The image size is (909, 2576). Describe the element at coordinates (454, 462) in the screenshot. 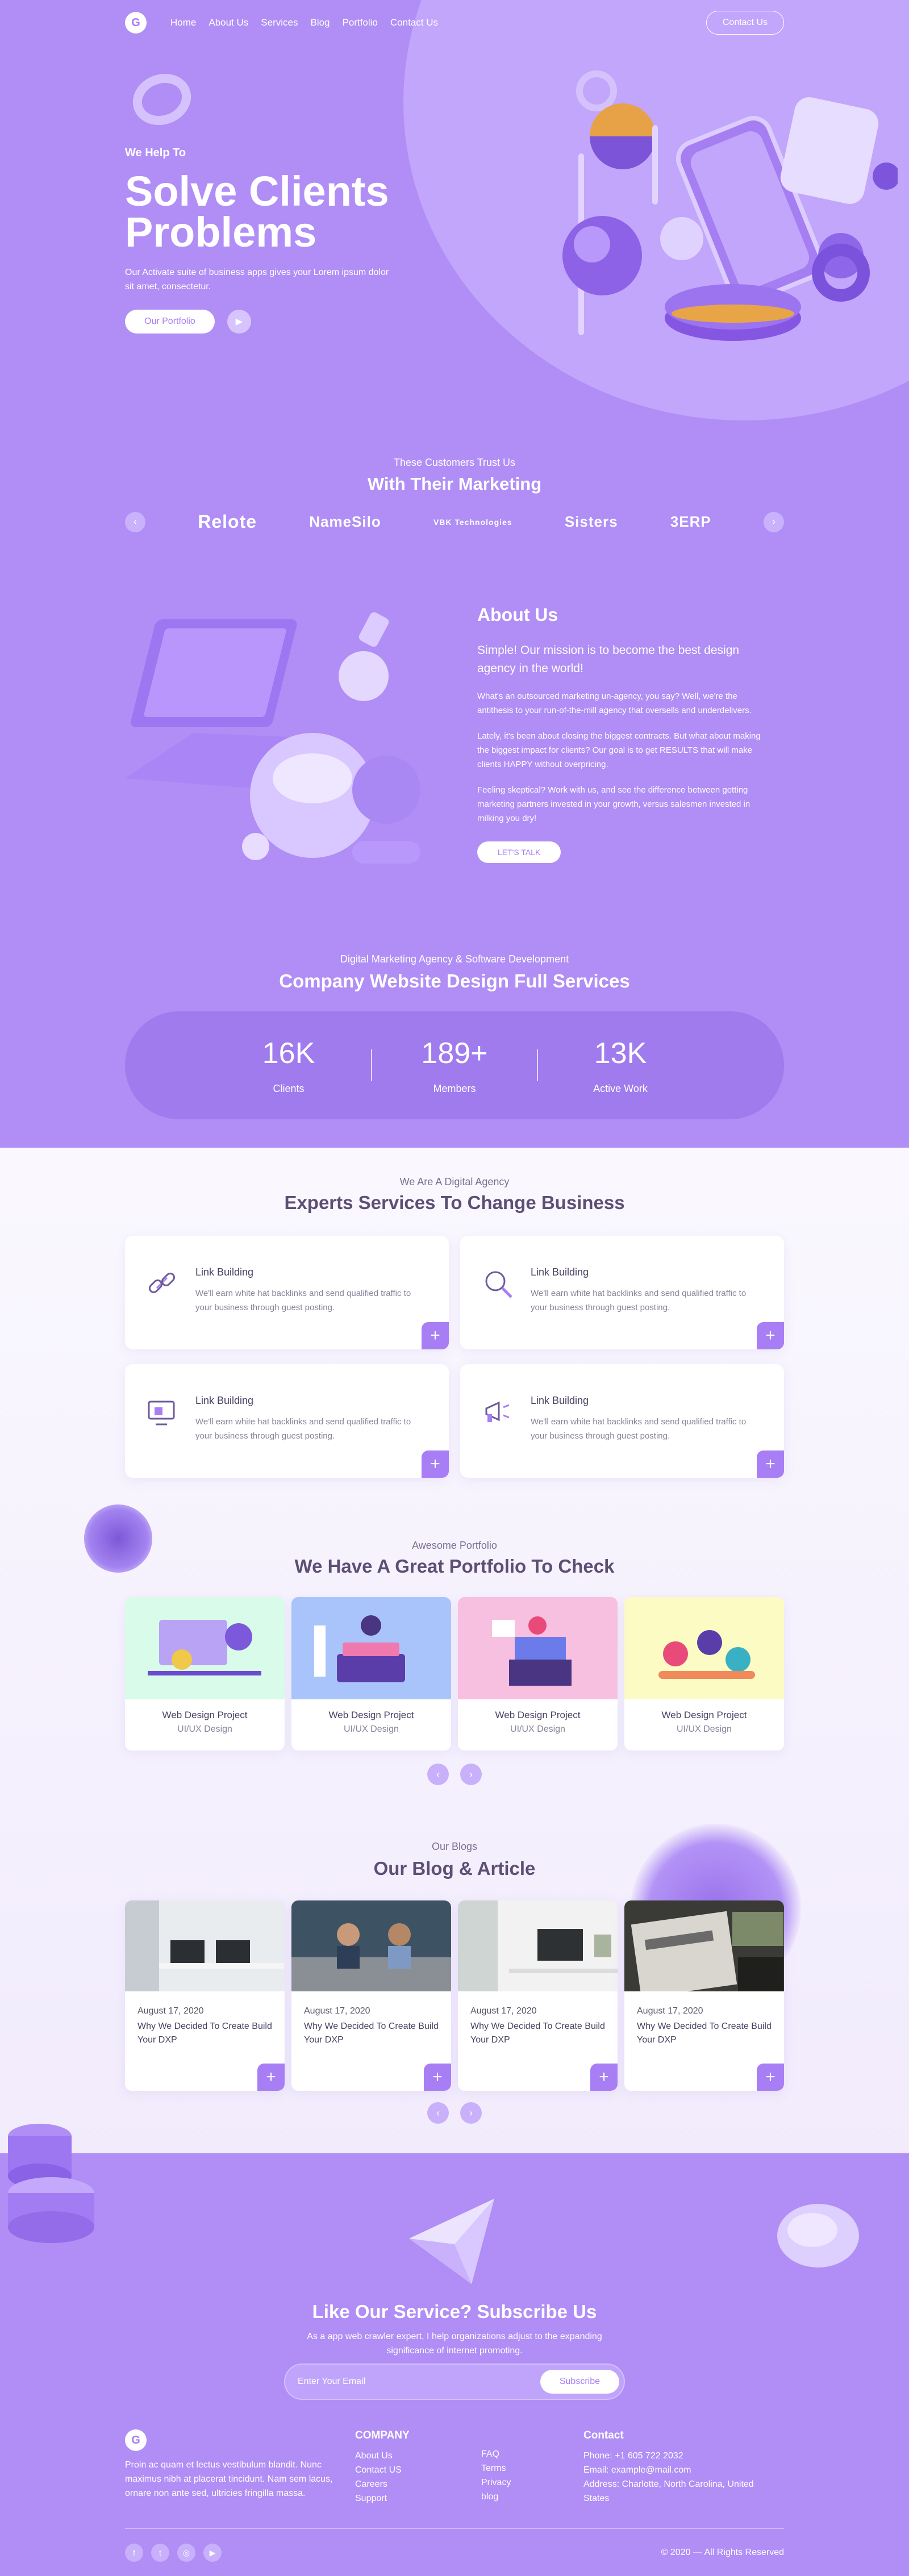

I see `trust-subtitle: These Customers Trust Us` at that location.